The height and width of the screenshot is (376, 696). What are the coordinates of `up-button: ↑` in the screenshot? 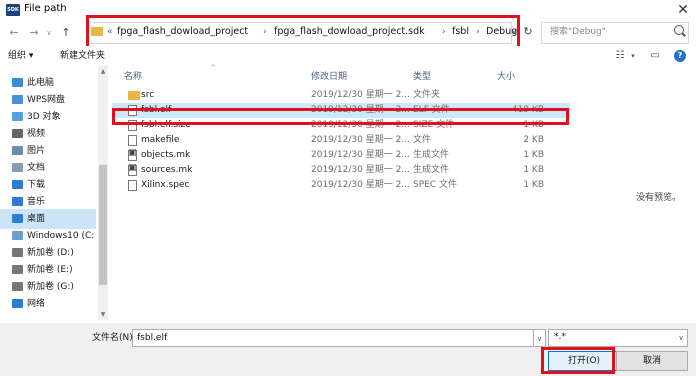 It's located at (66, 33).